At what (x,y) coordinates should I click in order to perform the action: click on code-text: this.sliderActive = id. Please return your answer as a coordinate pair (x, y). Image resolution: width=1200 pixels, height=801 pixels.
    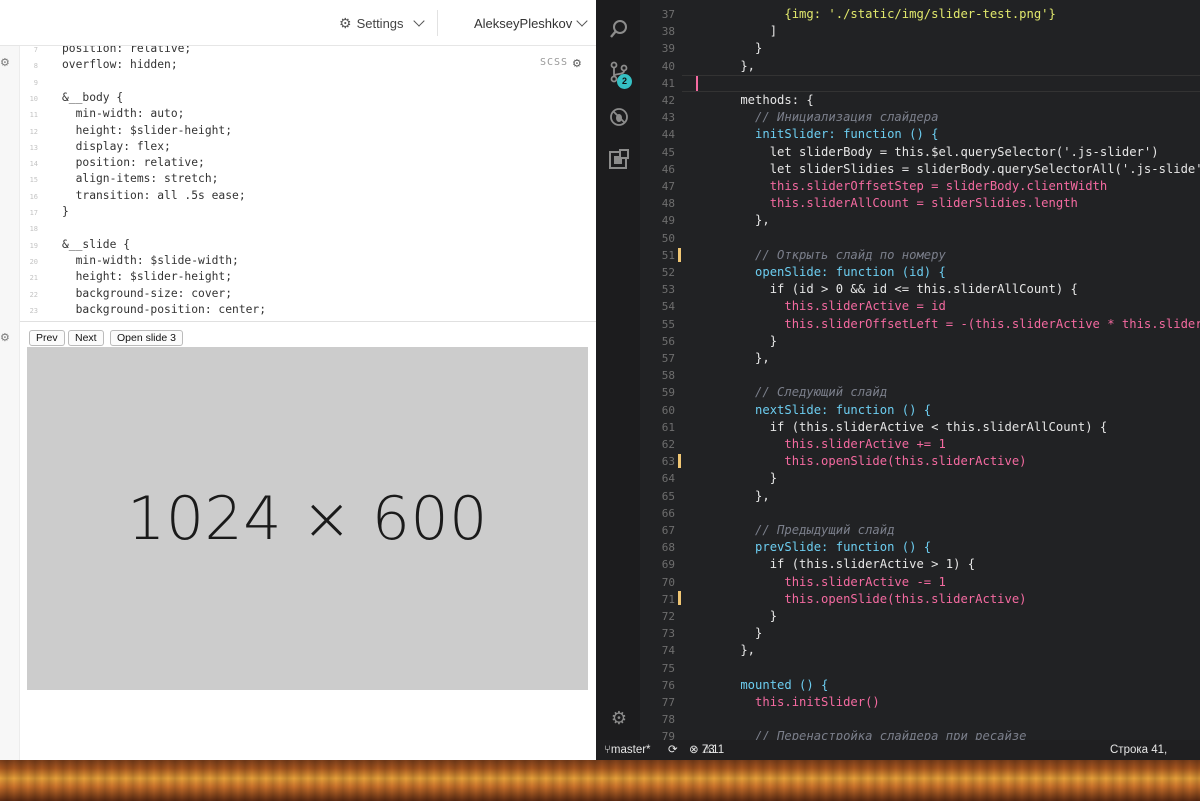
    Looking at the image, I should click on (828, 306).